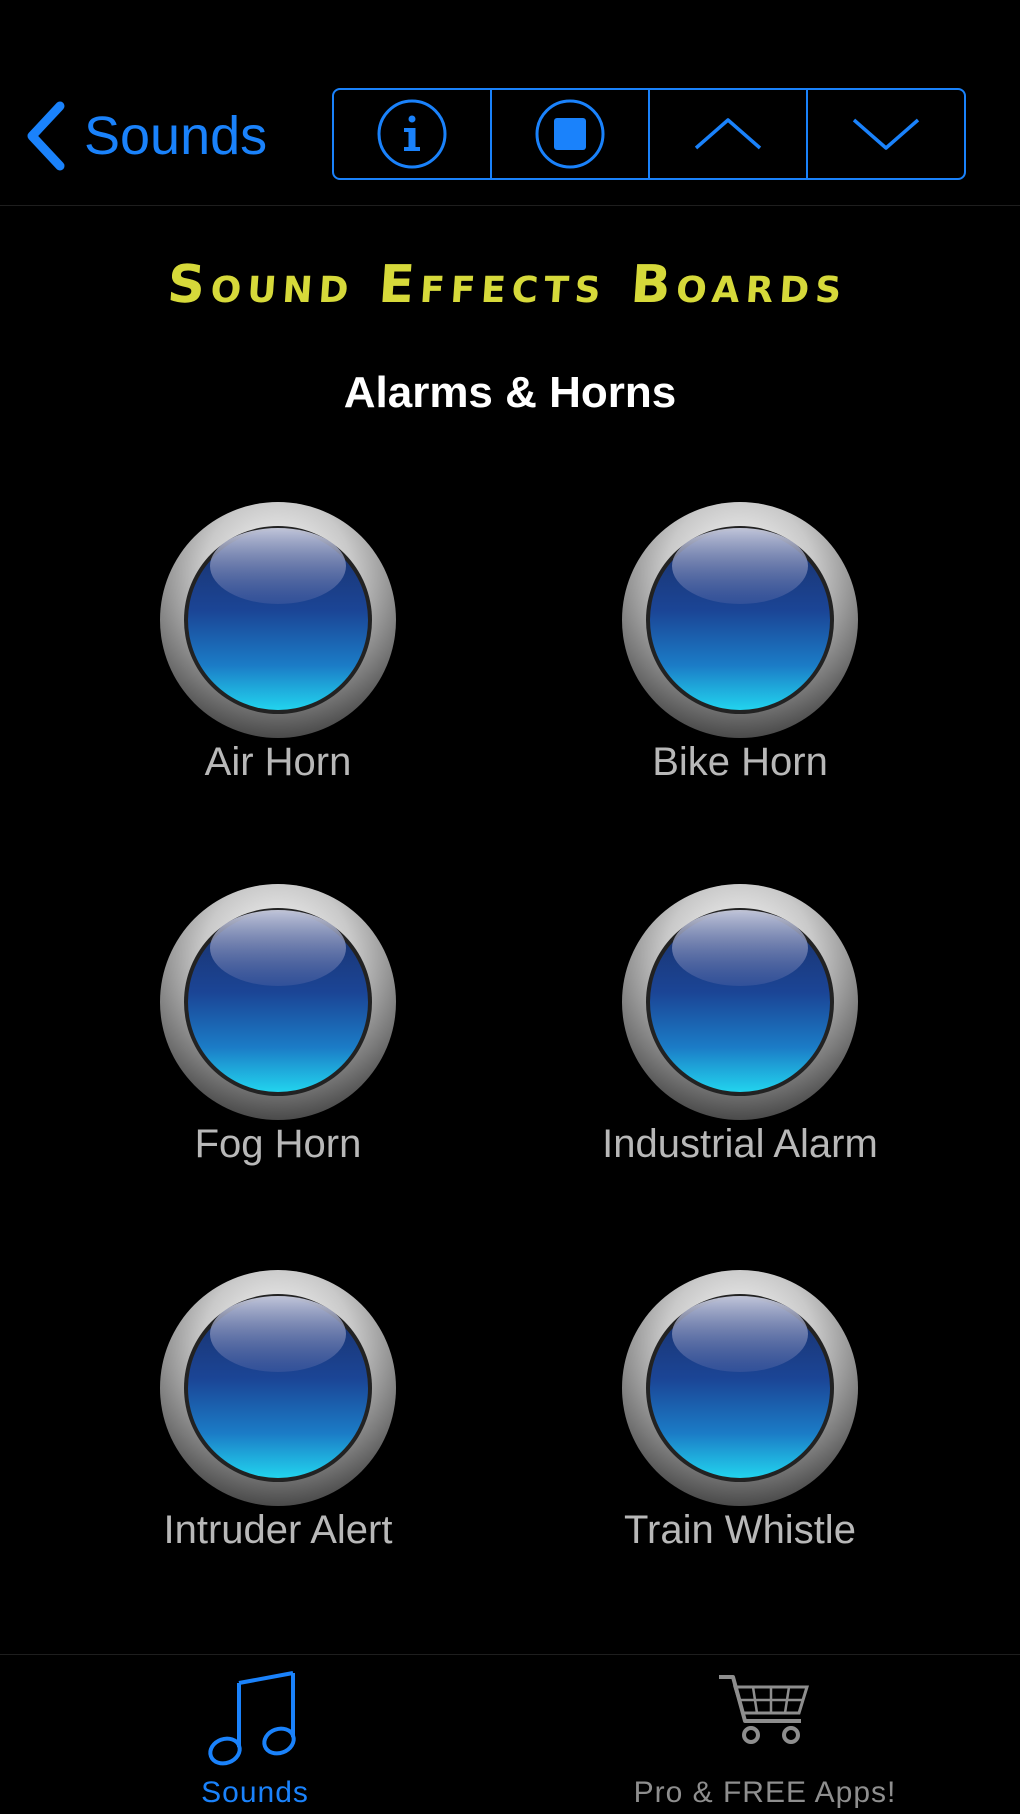 Image resolution: width=1020 pixels, height=1814 pixels. I want to click on board-title: Sound Effects Boards, so click(508, 285).